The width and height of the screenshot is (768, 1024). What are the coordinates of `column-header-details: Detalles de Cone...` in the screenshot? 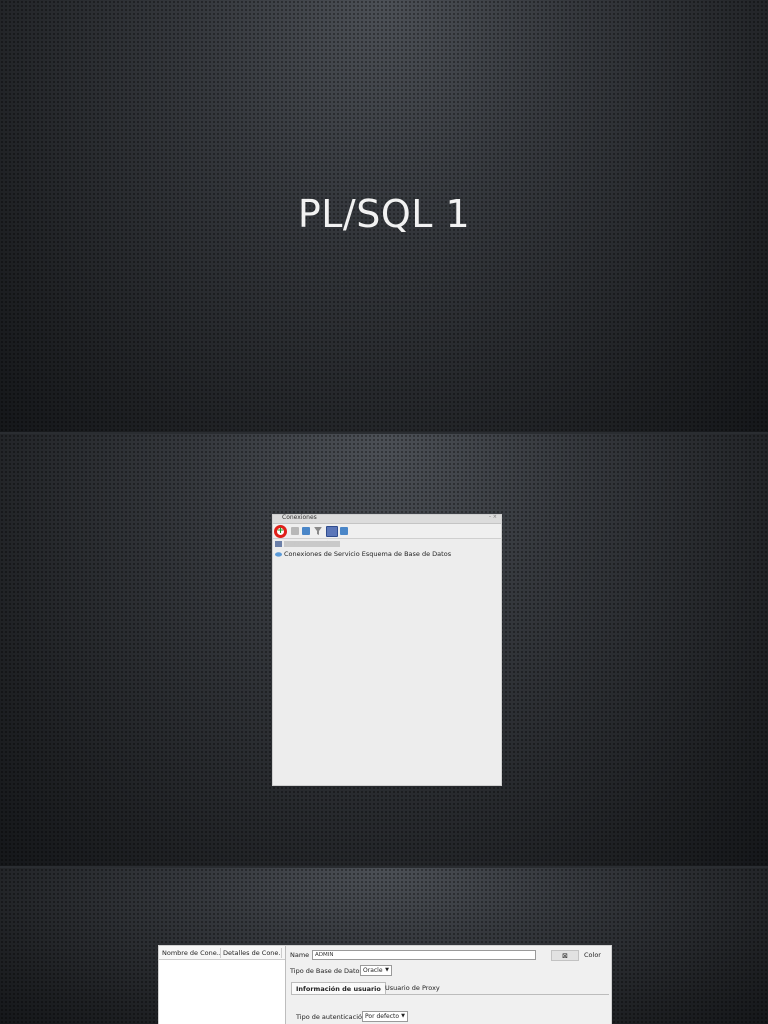 It's located at (251, 953).